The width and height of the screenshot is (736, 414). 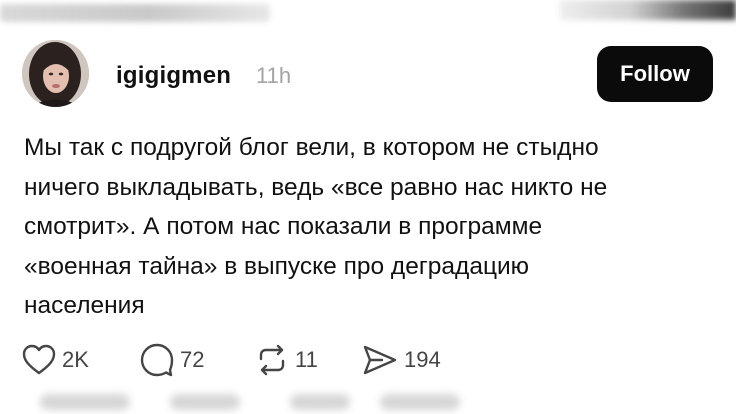 What do you see at coordinates (286, 360) in the screenshot?
I see `repost-button: 11` at bounding box center [286, 360].